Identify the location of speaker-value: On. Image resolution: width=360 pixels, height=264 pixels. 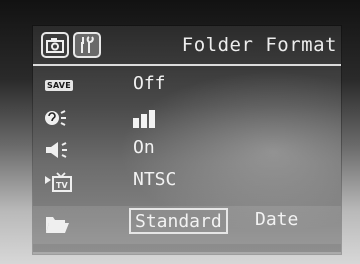
(144, 147).